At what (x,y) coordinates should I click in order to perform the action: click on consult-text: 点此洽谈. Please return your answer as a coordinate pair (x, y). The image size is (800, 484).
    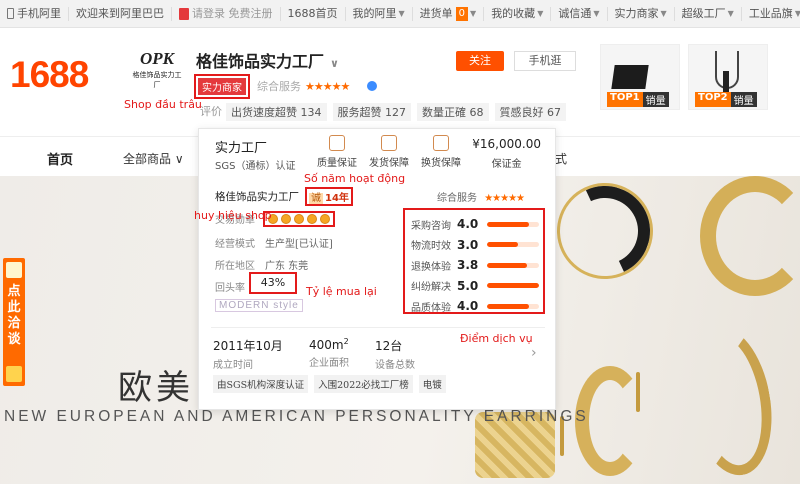
    Looking at the image, I should click on (14, 315).